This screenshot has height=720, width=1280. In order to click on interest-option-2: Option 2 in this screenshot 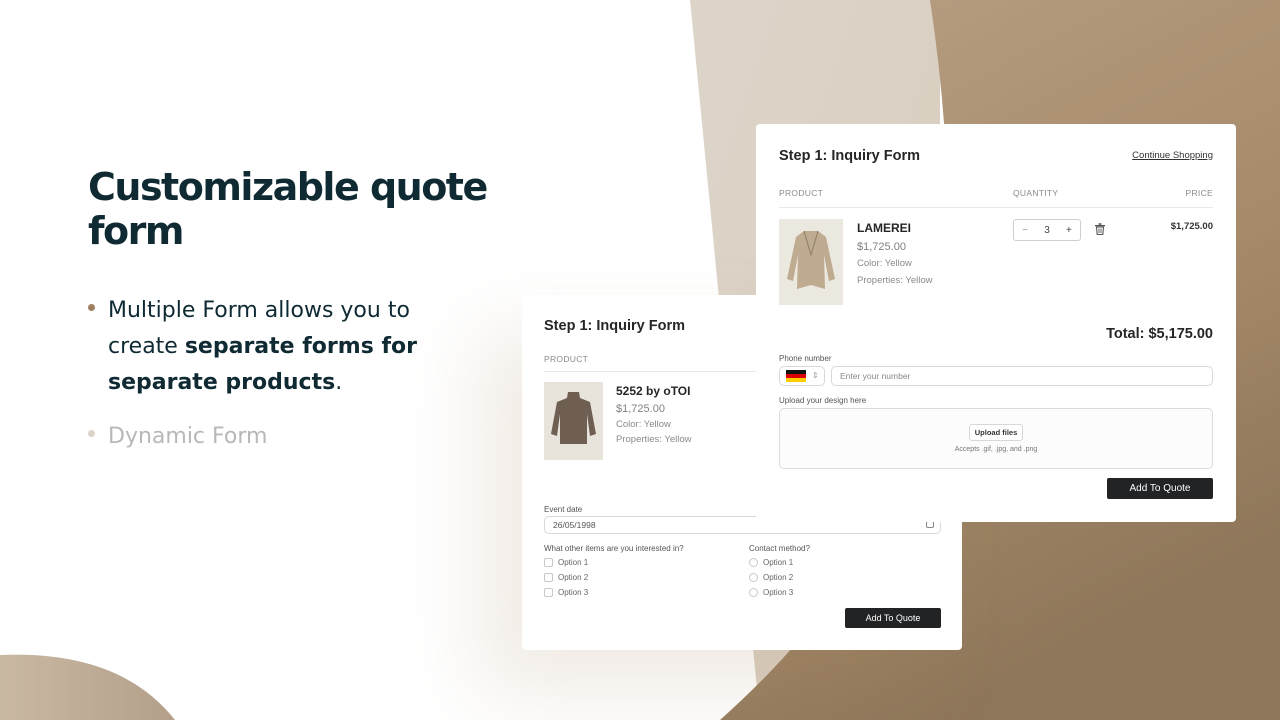, I will do `click(566, 577)`.